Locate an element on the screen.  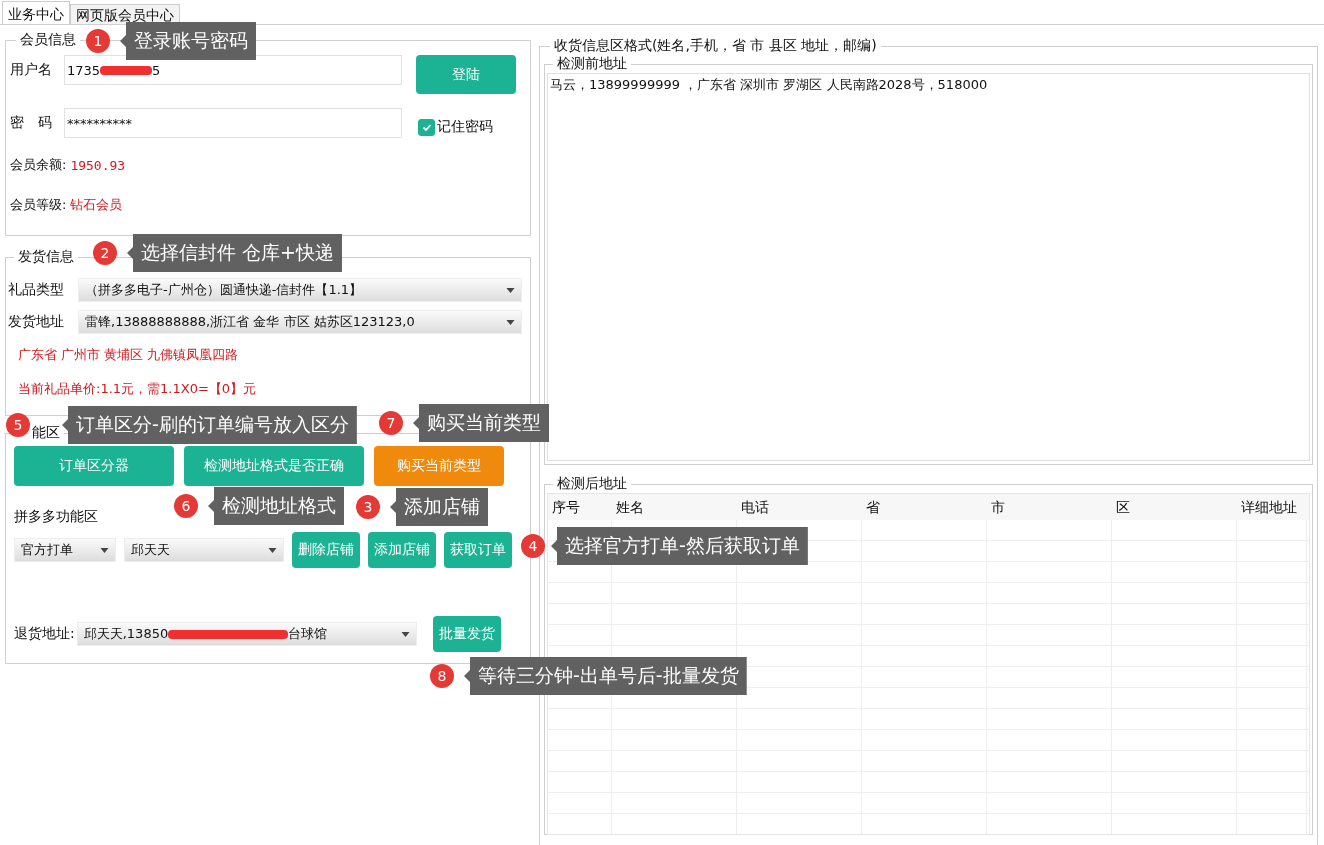
return-address-dropdown: 邱天天,13850 台球馆 is located at coordinates (246, 634).